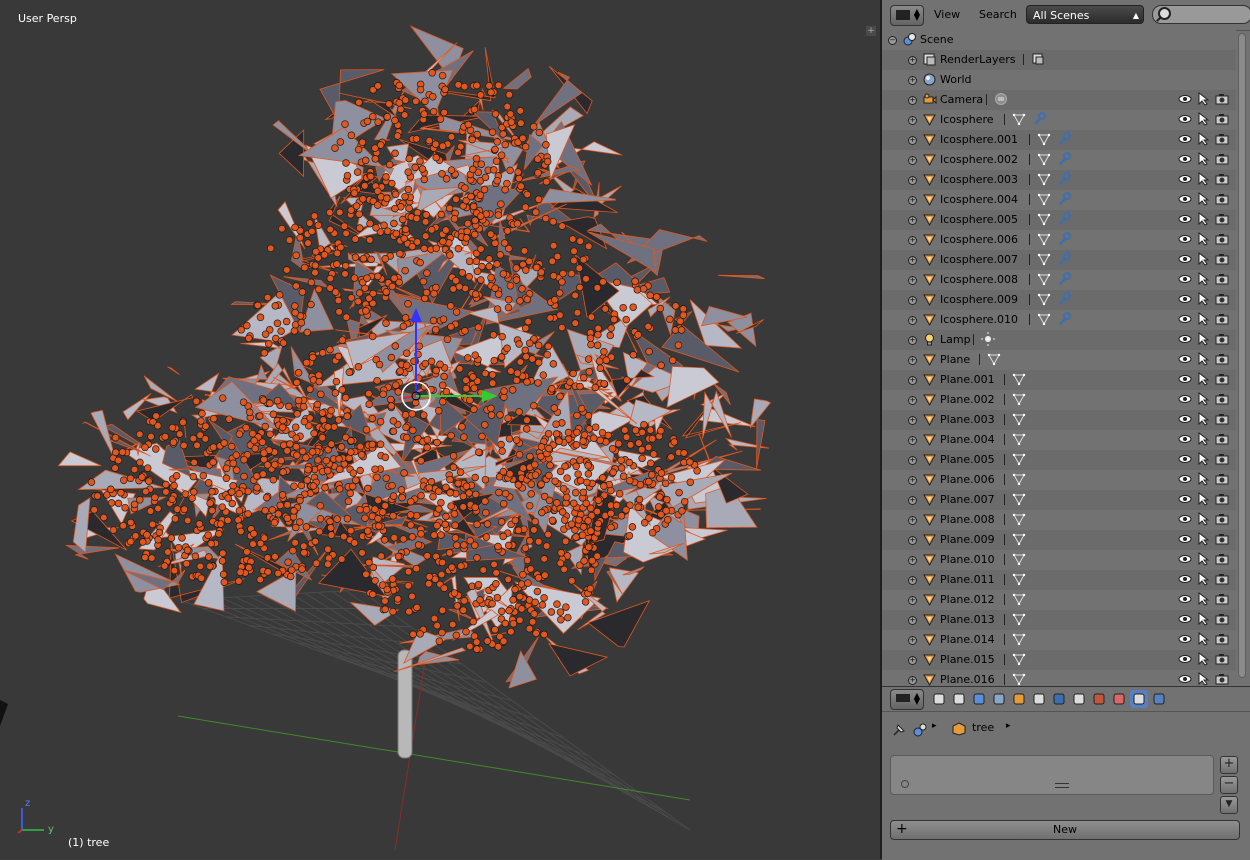 The height and width of the screenshot is (860, 1250). Describe the element at coordinates (979, 240) in the screenshot. I see `outliner-item-label: Icosphere.006` at that location.